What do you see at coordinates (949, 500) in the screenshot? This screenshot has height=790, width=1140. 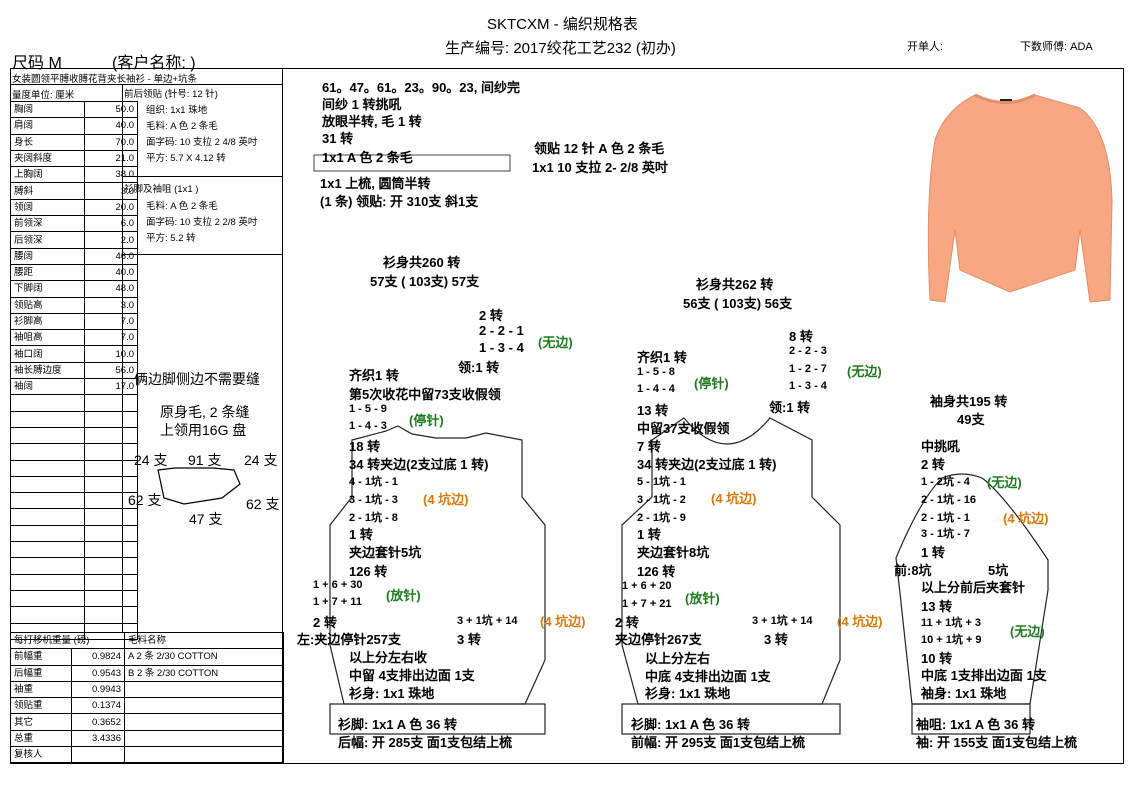 I see `sleeve-line: 2 - 1坑 - 16` at bounding box center [949, 500].